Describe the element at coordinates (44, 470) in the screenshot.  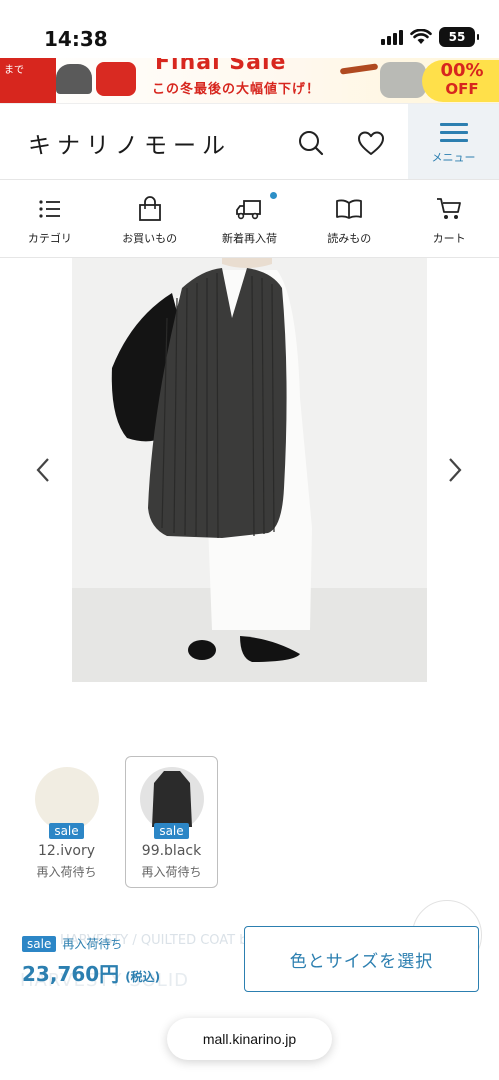
I see `previous-image-arrow` at that location.